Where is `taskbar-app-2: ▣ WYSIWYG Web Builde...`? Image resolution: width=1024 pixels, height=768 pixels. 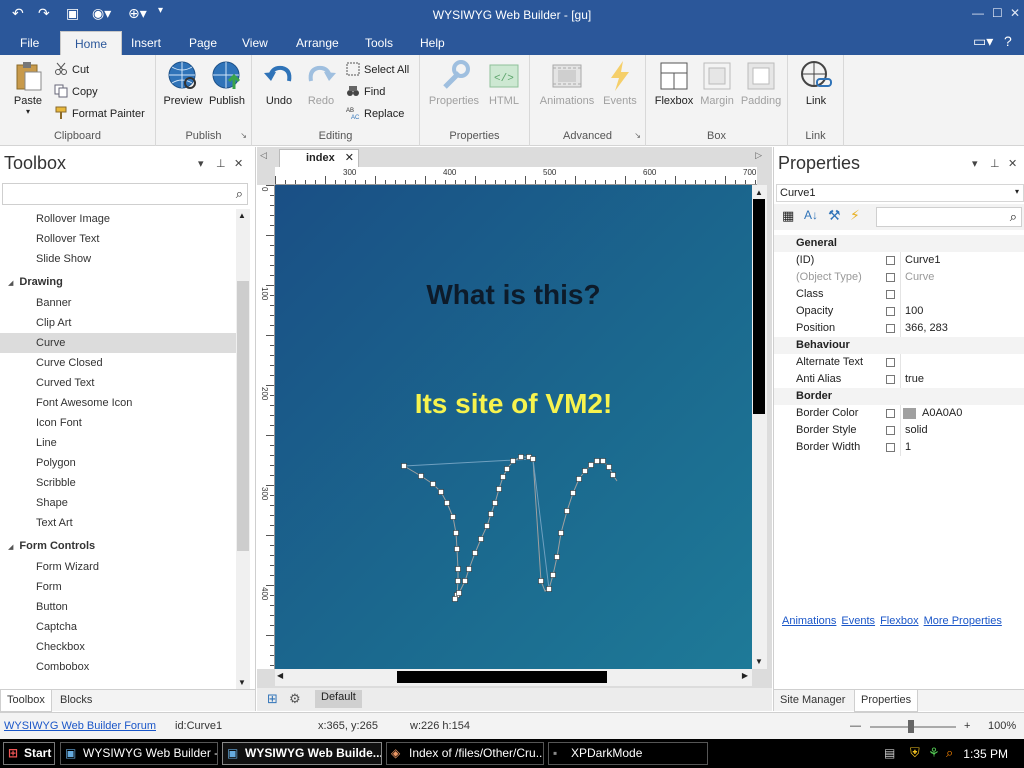
taskbar-app-2: ▣ WYSIWYG Web Builde... is located at coordinates (302, 753).